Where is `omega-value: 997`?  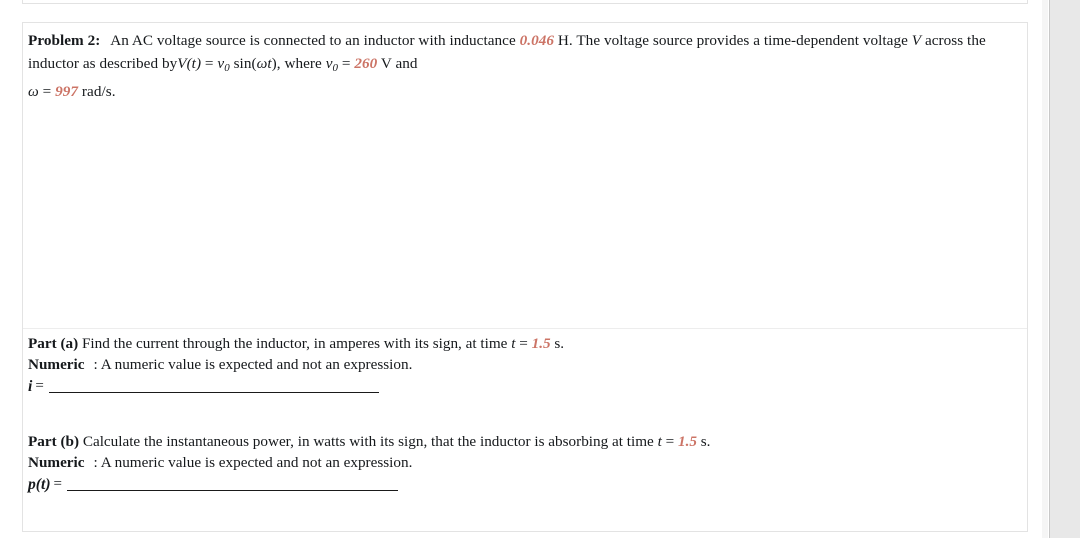
omega-value: 997 is located at coordinates (67, 92).